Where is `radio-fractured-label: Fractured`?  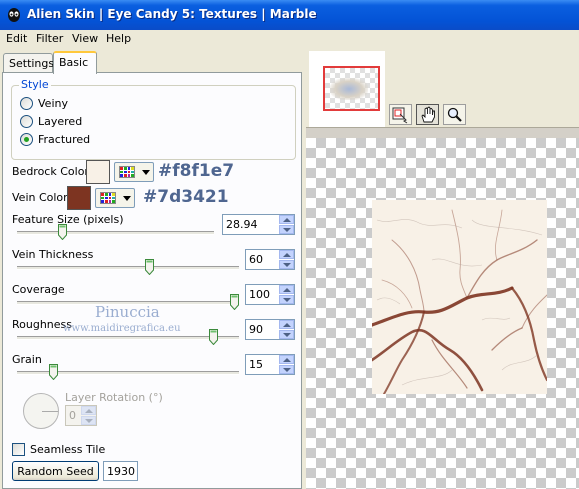 radio-fractured-label: Fractured is located at coordinates (64, 139).